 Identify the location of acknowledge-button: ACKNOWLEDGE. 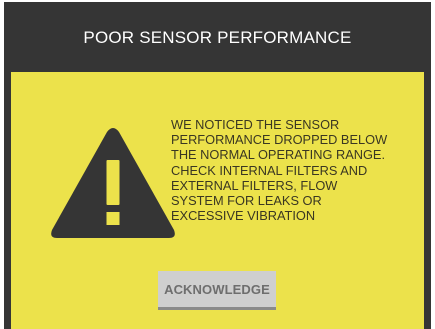
(217, 290).